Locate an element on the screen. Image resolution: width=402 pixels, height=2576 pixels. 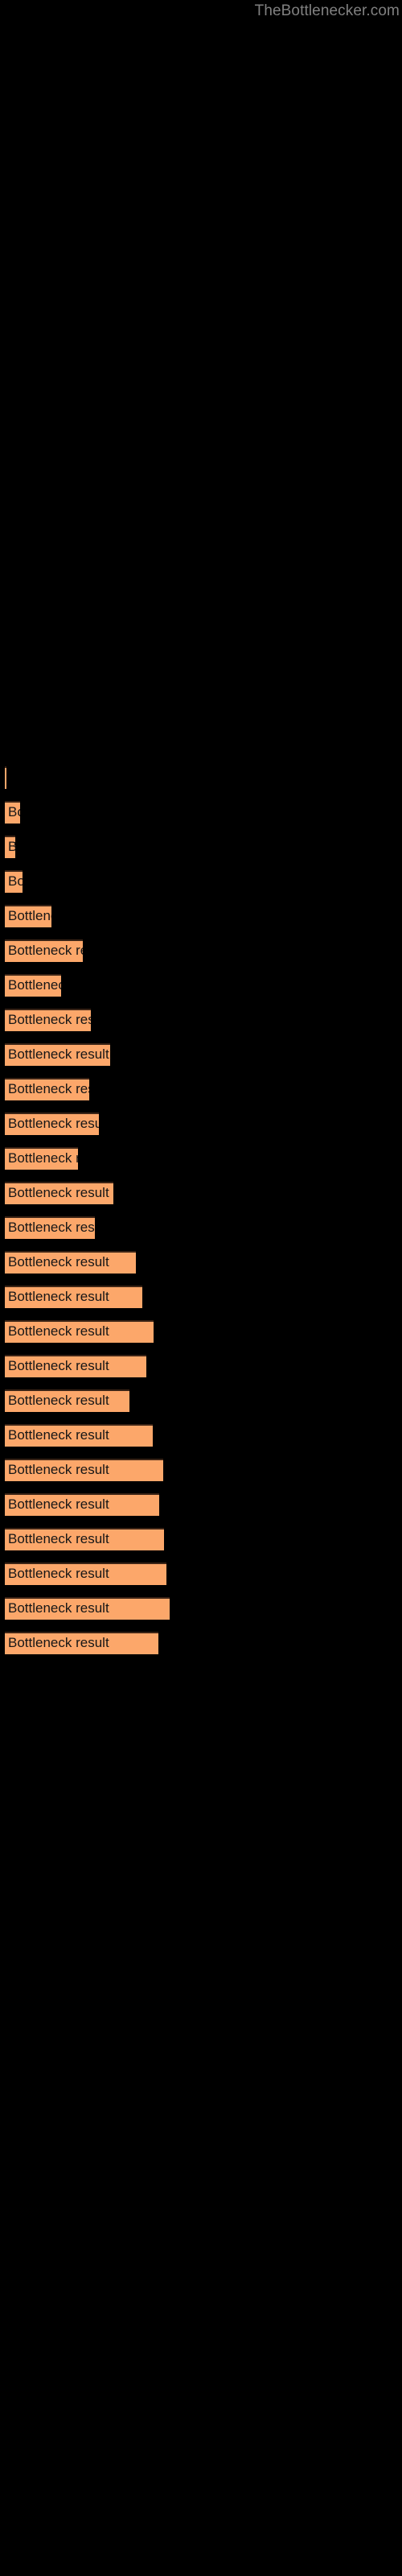
bar-label-4: Bottleneck result is located at coordinates (29, 915).